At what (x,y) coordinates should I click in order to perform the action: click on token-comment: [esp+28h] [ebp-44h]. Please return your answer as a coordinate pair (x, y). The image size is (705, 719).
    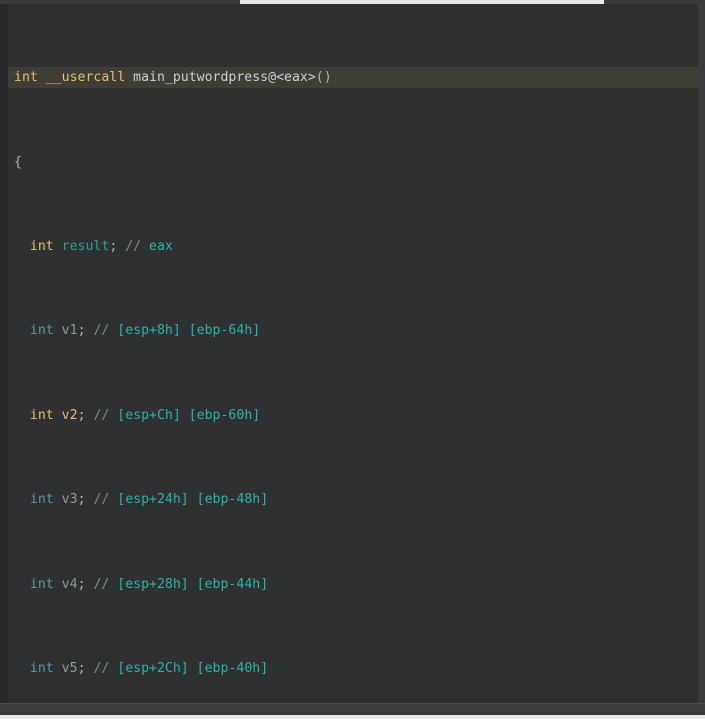
    Looking at the image, I should click on (189, 584).